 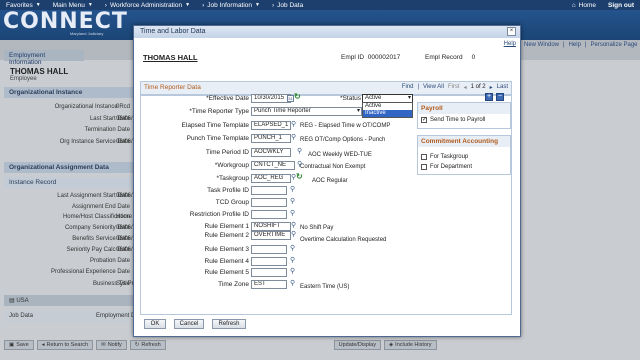 What do you see at coordinates (287, 5) in the screenshot?
I see `nav-job-data: › Job Data` at bounding box center [287, 5].